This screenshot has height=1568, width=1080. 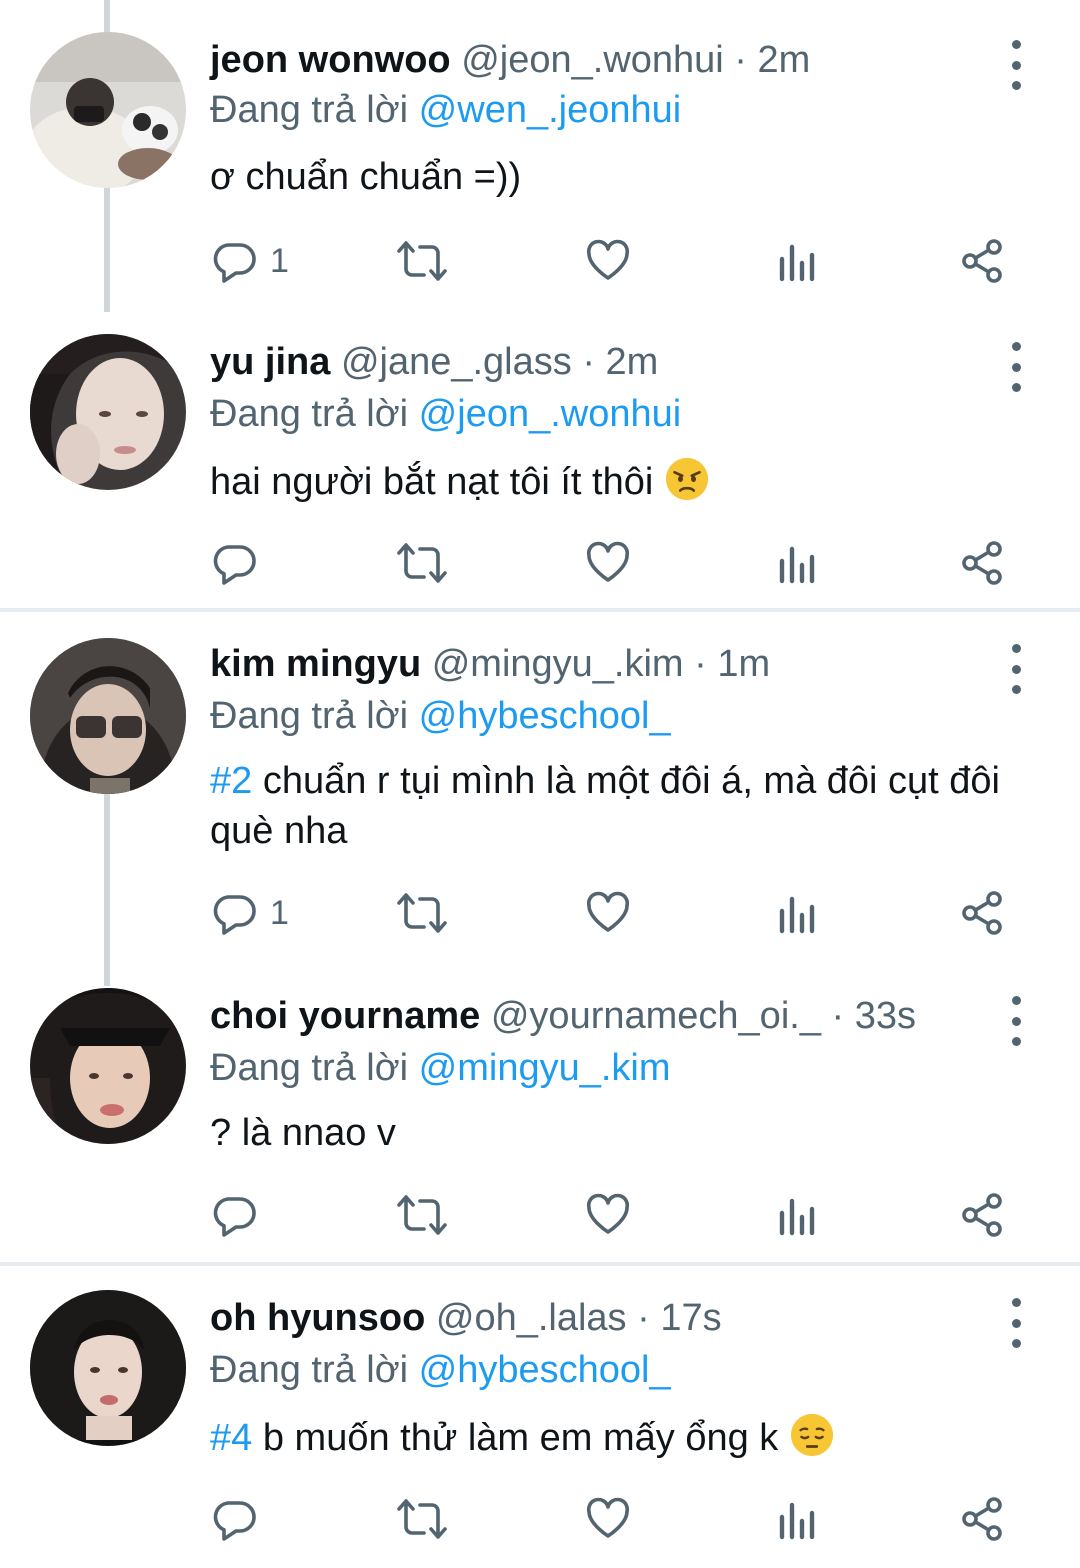 I want to click on mention-link: @jeon_.wonhui, so click(x=550, y=414).